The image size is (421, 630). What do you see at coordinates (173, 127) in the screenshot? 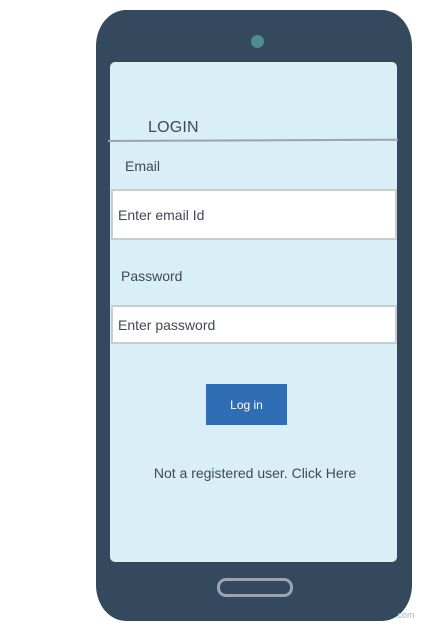
I see `page-title: LOGIN` at bounding box center [173, 127].